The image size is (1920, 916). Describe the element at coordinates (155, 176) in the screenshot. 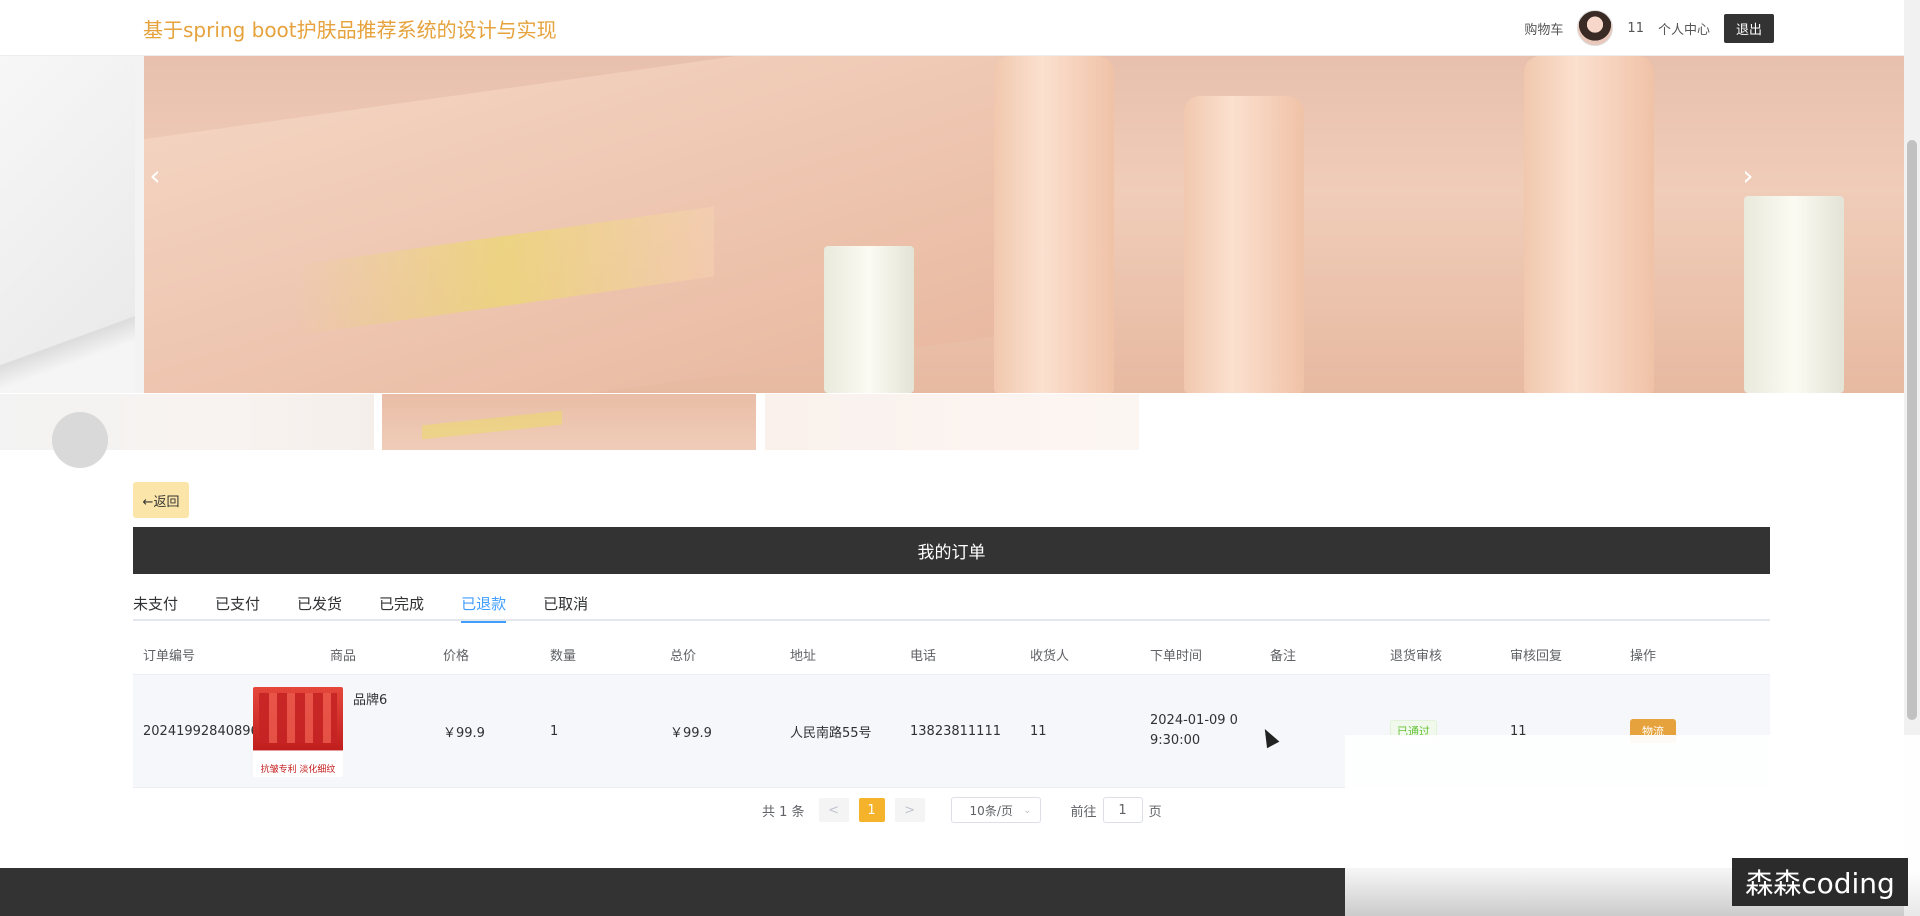

I see `chevron-left-icon: ‹` at that location.